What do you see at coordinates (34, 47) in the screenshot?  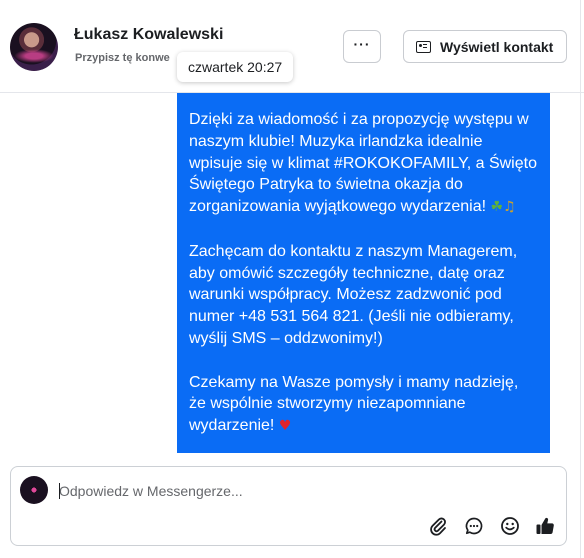 I see `contact-avatar` at bounding box center [34, 47].